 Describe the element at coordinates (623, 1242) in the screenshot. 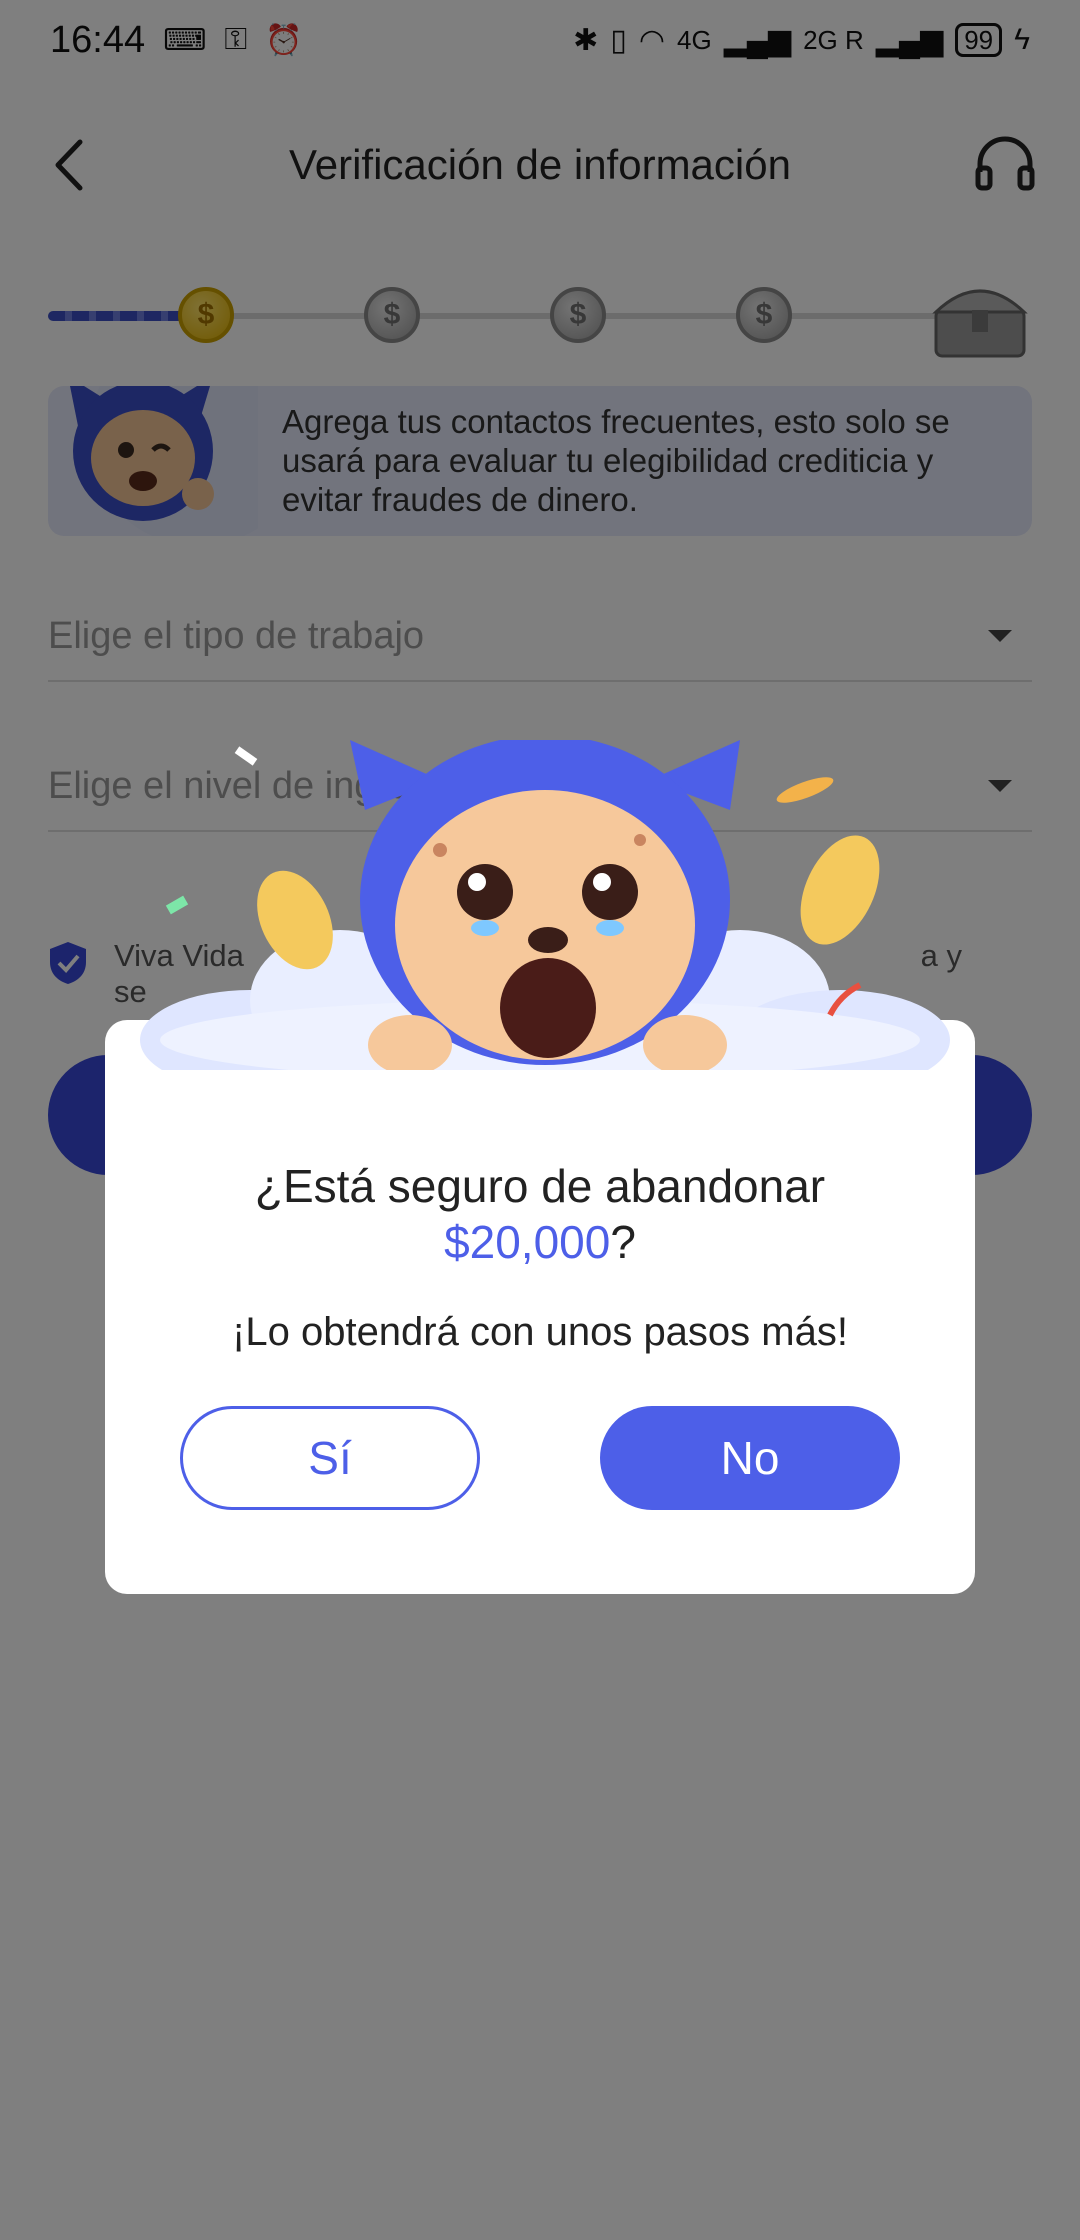

I see `dialog-question-suffix: ?` at that location.